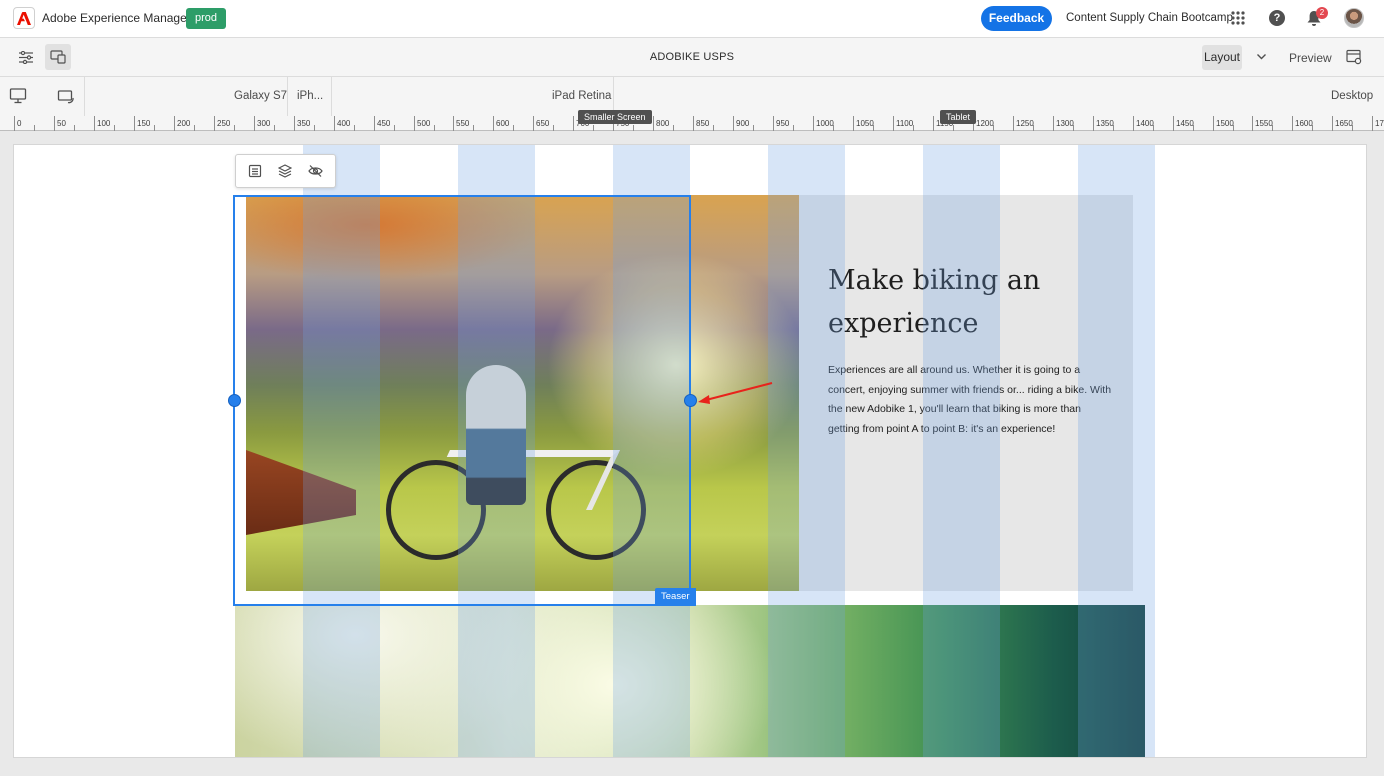  What do you see at coordinates (463, 123) in the screenshot?
I see `ruler-tick-label: 550` at bounding box center [463, 123].